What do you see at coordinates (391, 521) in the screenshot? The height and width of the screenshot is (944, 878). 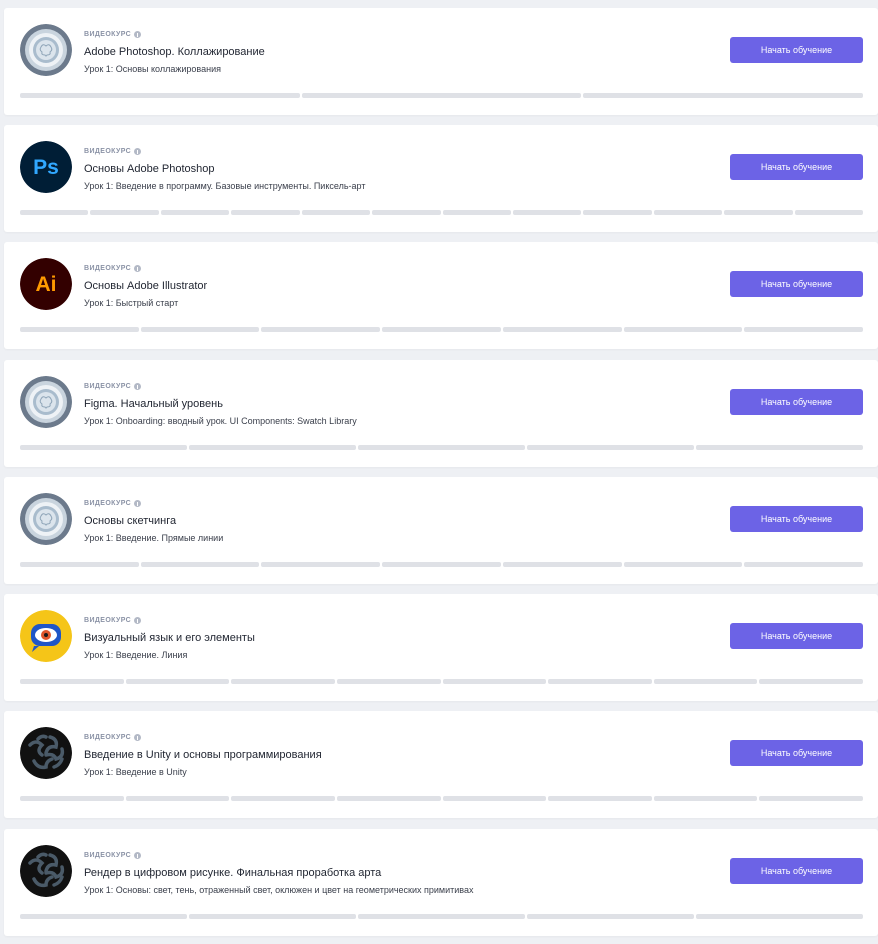 I see `course-title: Основы скетчинга` at bounding box center [391, 521].